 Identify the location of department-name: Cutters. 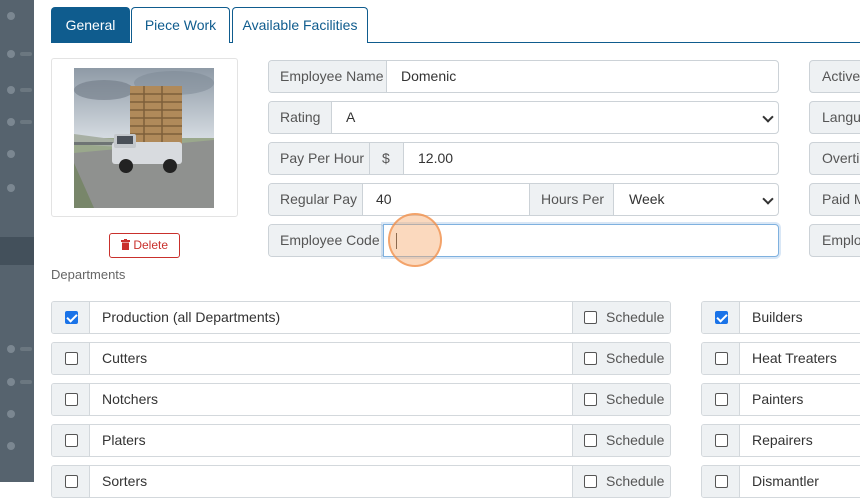
(125, 358).